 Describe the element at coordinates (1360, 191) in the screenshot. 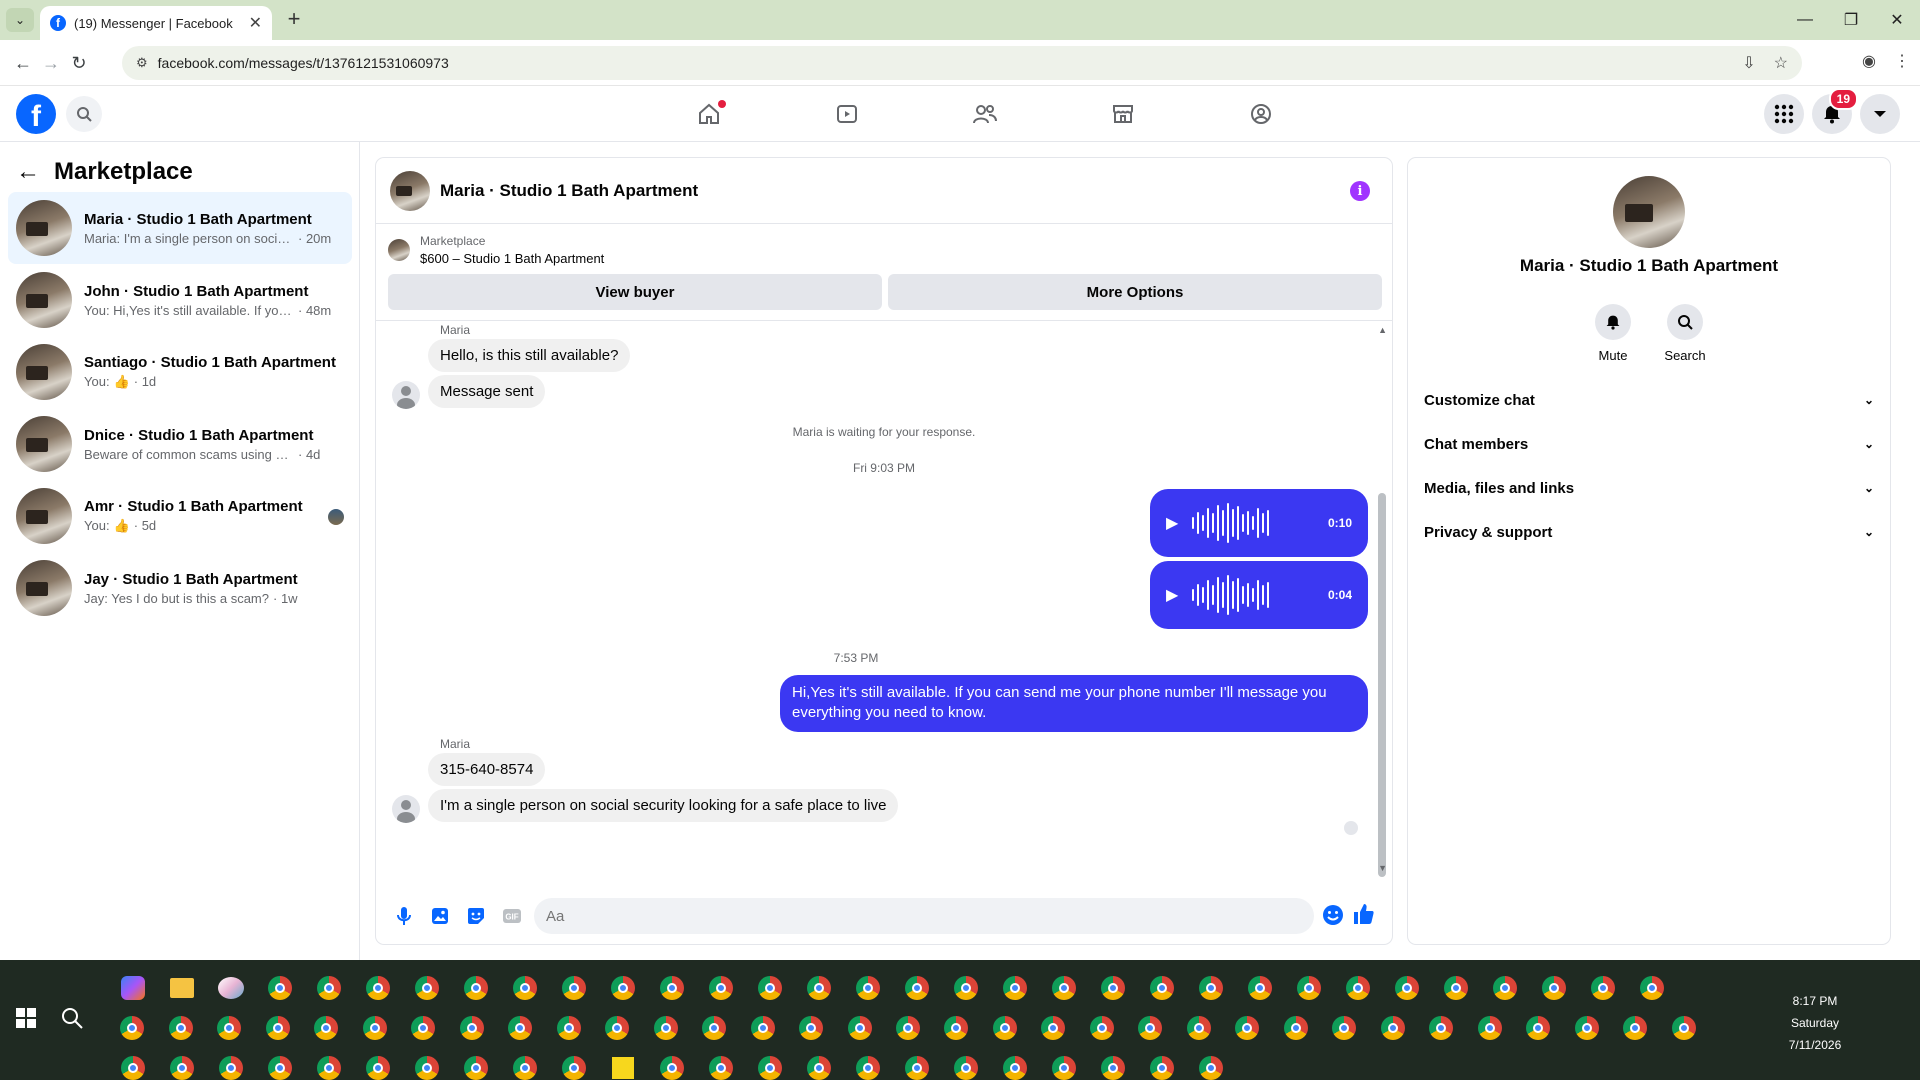

I see `info-icon: i` at that location.